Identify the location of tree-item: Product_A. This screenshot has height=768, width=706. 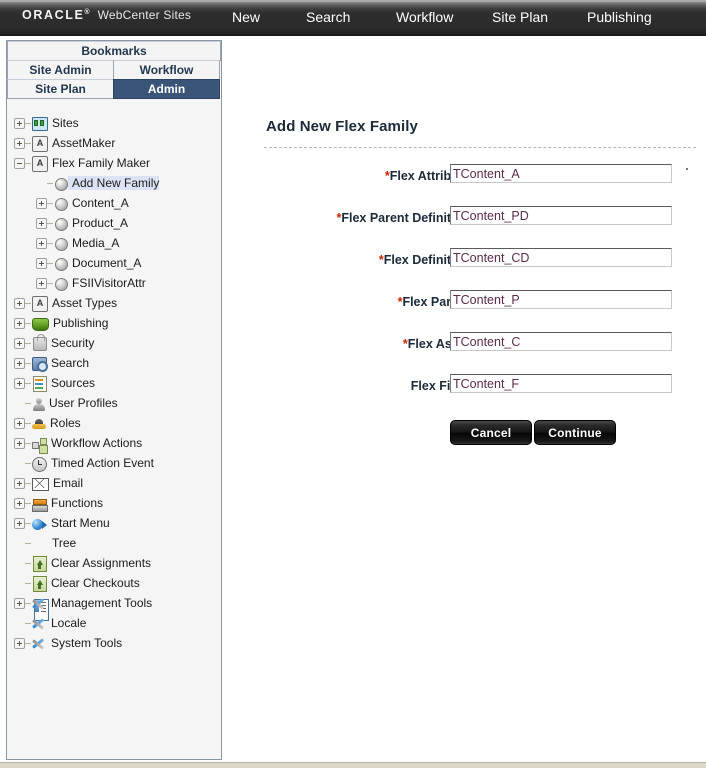
(114, 223).